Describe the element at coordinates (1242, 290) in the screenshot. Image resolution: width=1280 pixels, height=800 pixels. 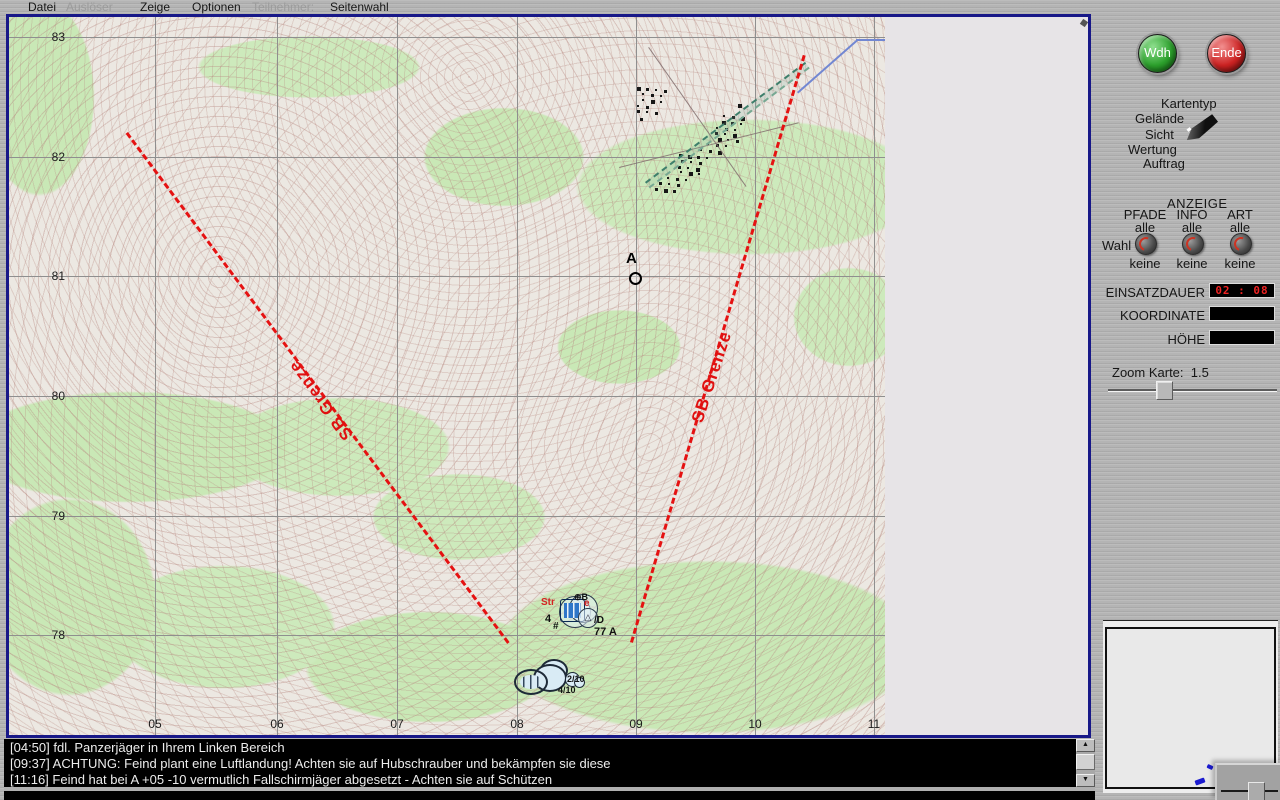
I see `einsatzdauer-display: 02 : 08` at that location.